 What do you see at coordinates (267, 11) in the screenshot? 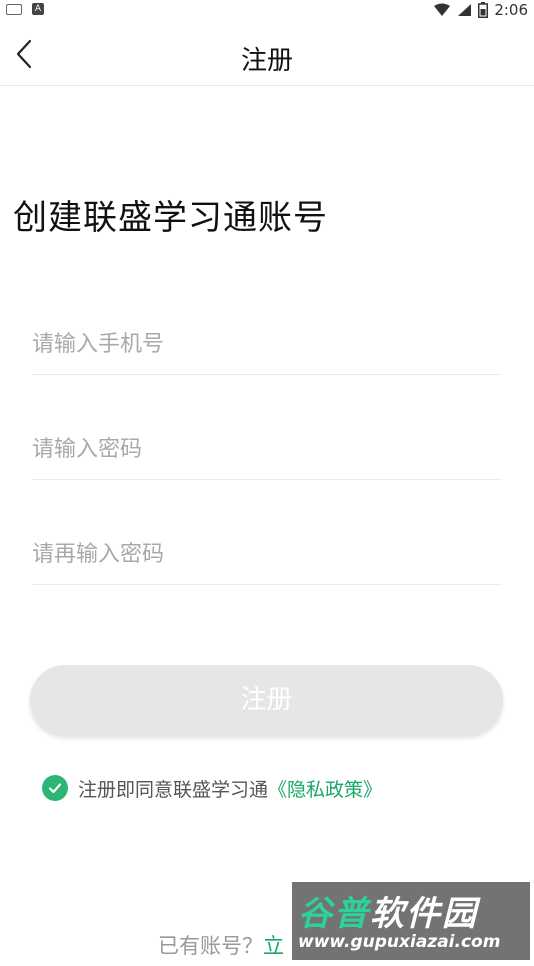
I see `status-bar: A 2:06` at bounding box center [267, 11].